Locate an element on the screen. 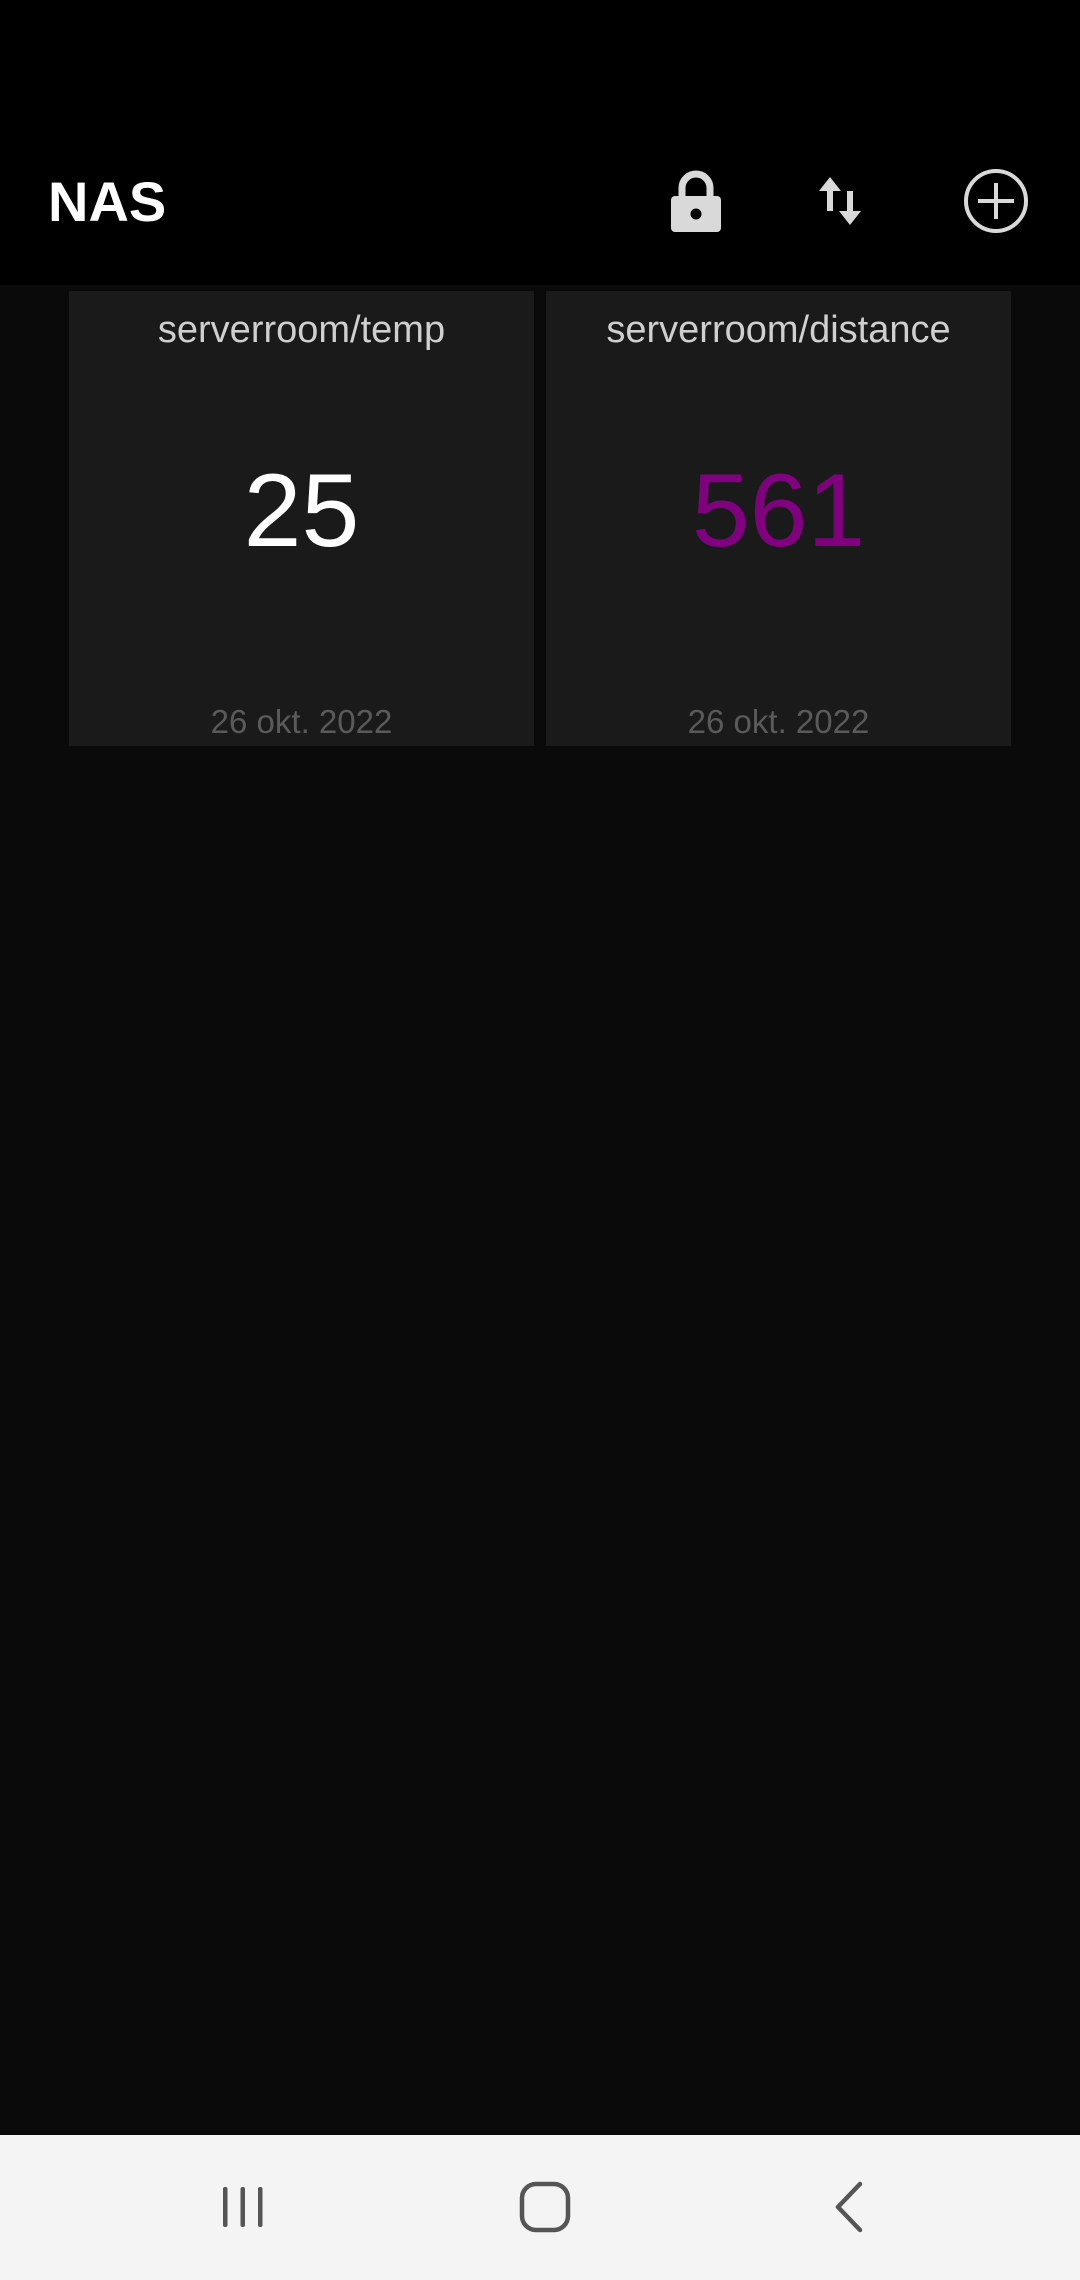  sort-button is located at coordinates (840, 201).